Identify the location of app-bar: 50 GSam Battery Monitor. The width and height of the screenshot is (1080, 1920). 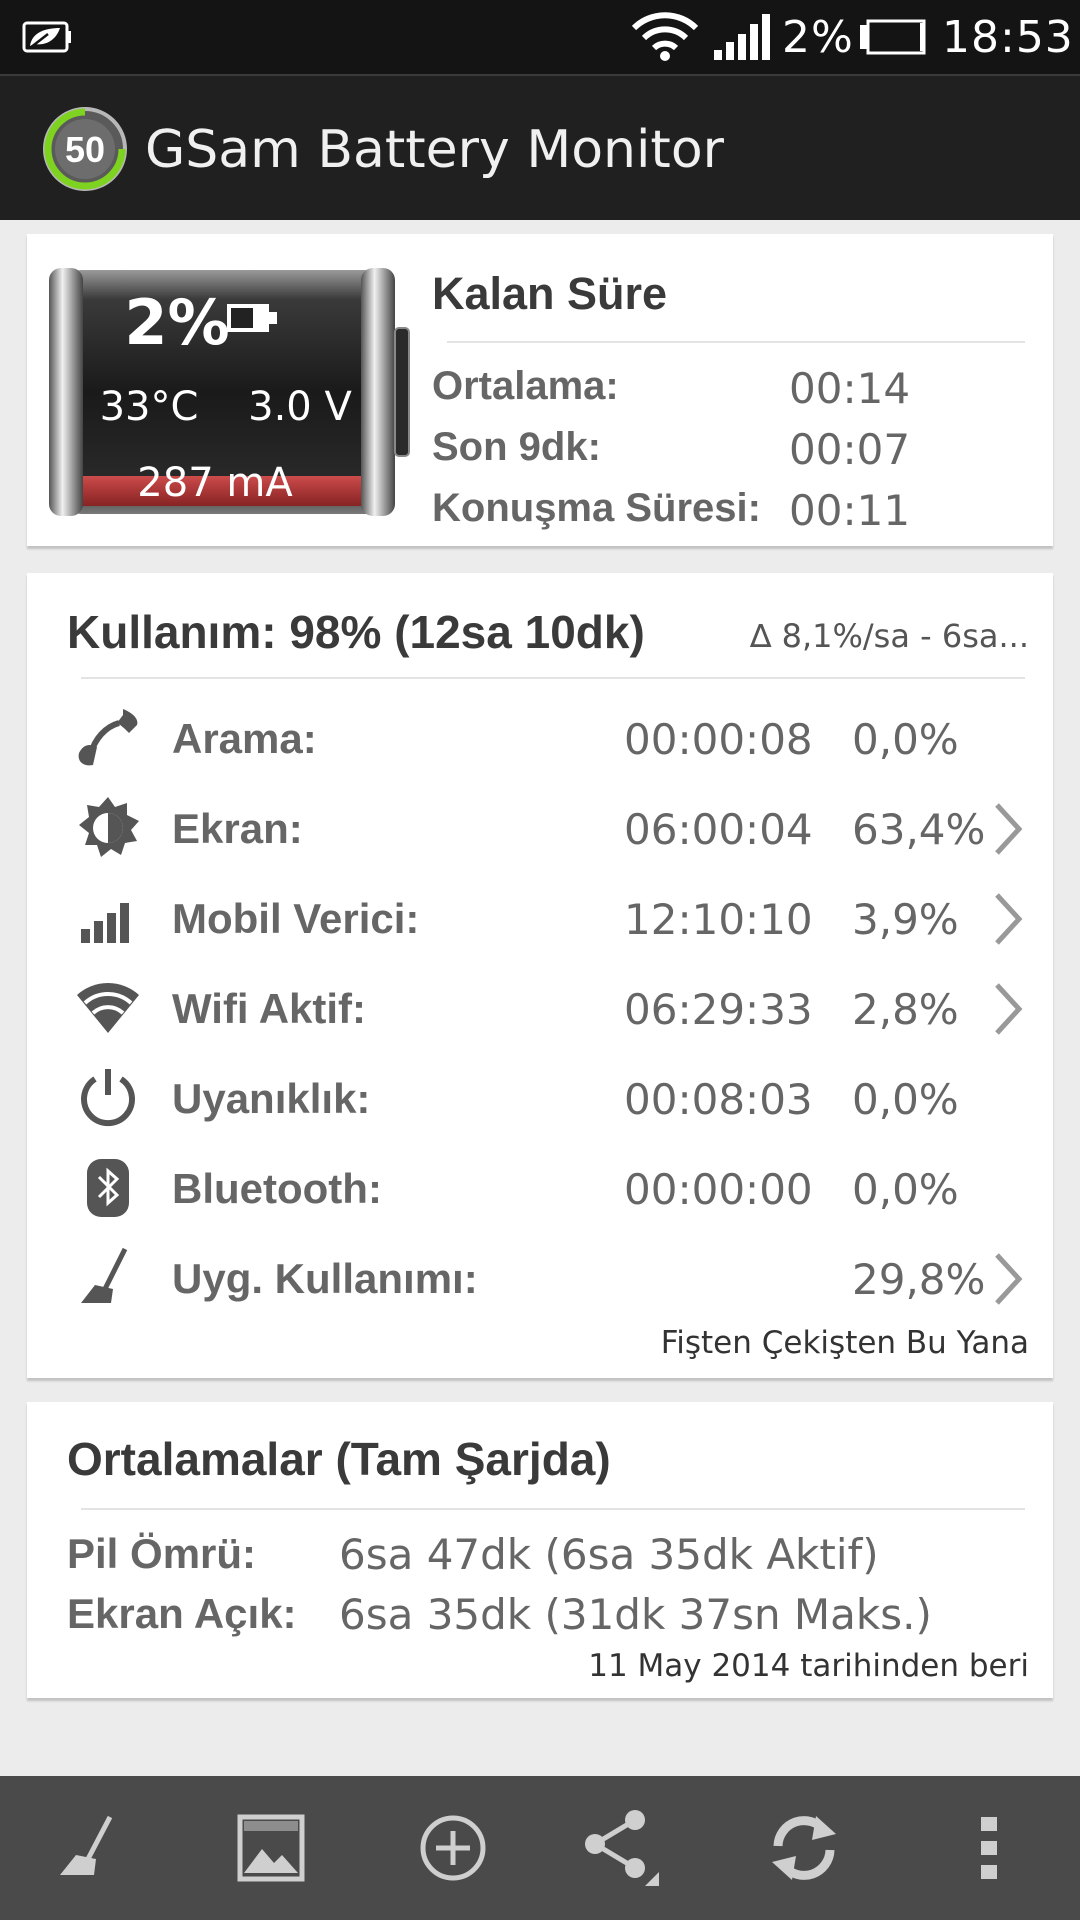
(540, 147).